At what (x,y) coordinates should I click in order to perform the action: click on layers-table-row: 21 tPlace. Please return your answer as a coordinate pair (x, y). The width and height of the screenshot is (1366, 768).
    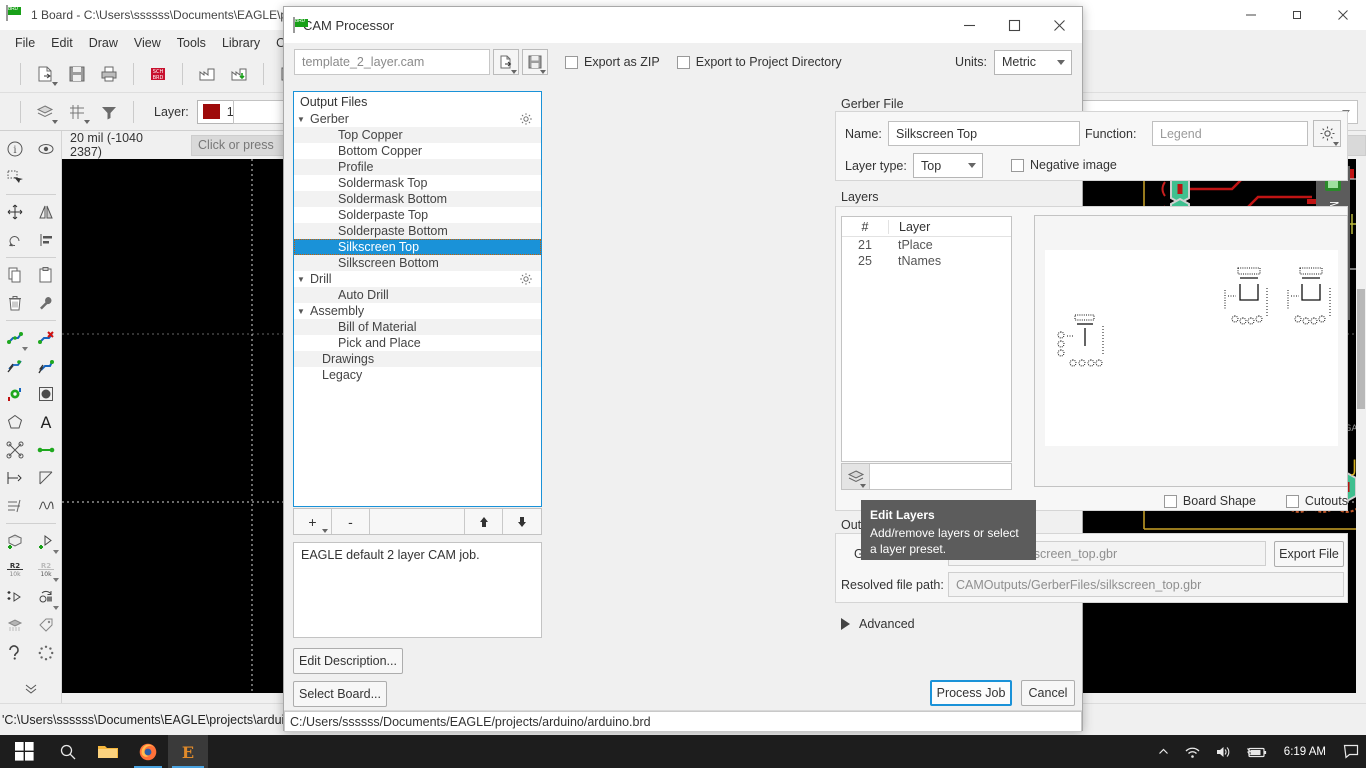
    Looking at the image, I should click on (926, 245).